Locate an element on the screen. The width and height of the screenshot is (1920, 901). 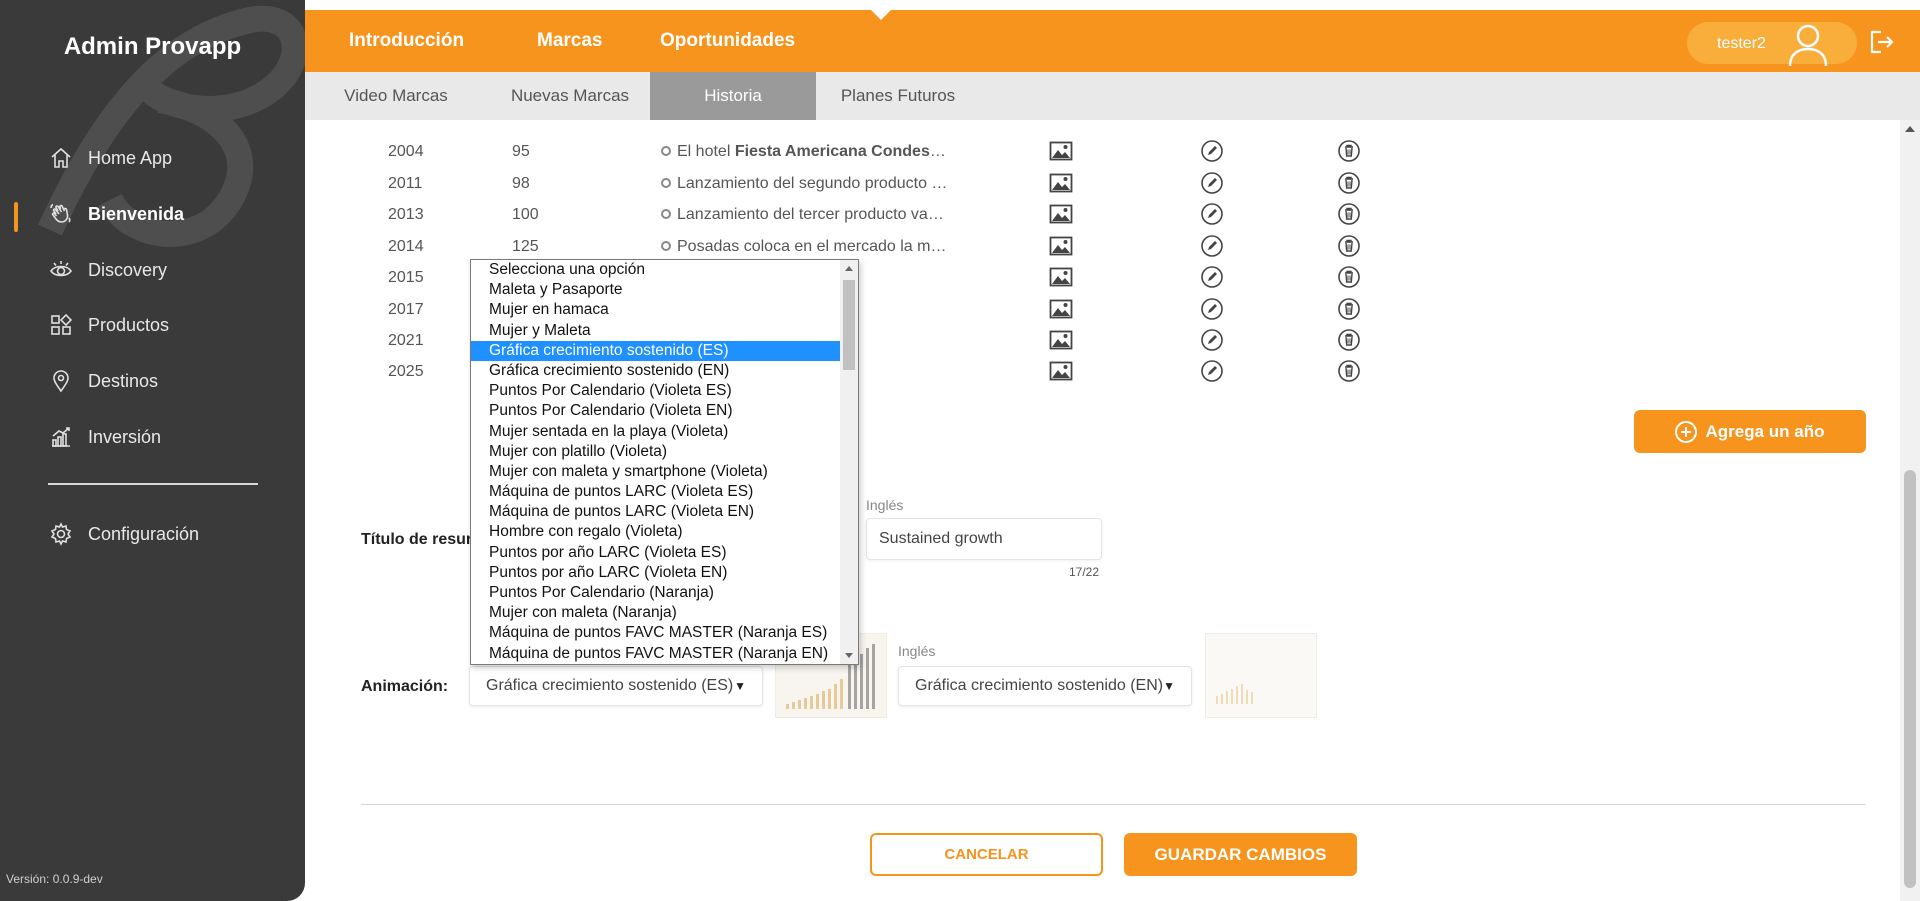
cancel-button: CANCELAR is located at coordinates (986, 854).